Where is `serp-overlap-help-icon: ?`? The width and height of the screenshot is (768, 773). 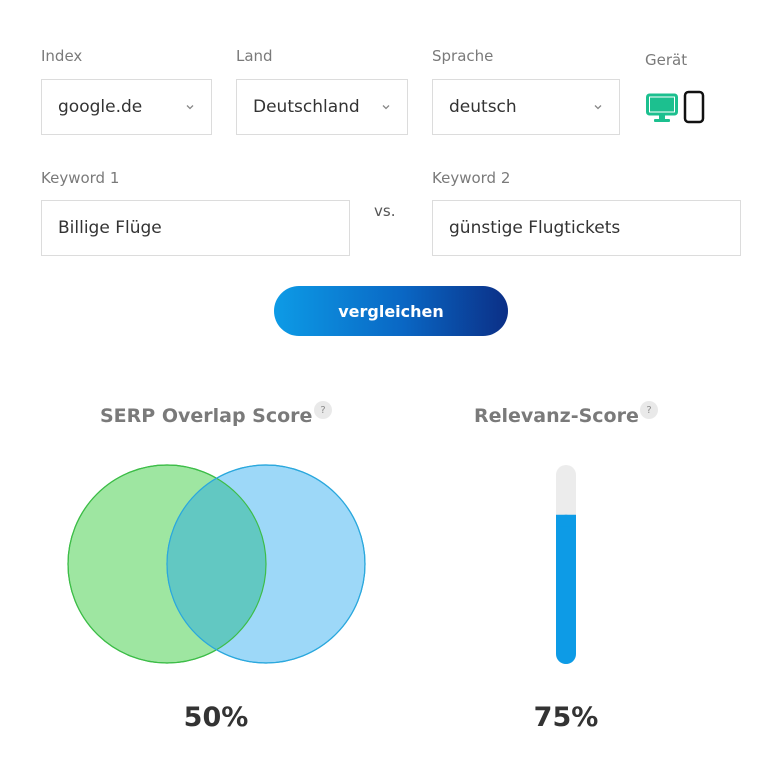
serp-overlap-help-icon: ? is located at coordinates (323, 410).